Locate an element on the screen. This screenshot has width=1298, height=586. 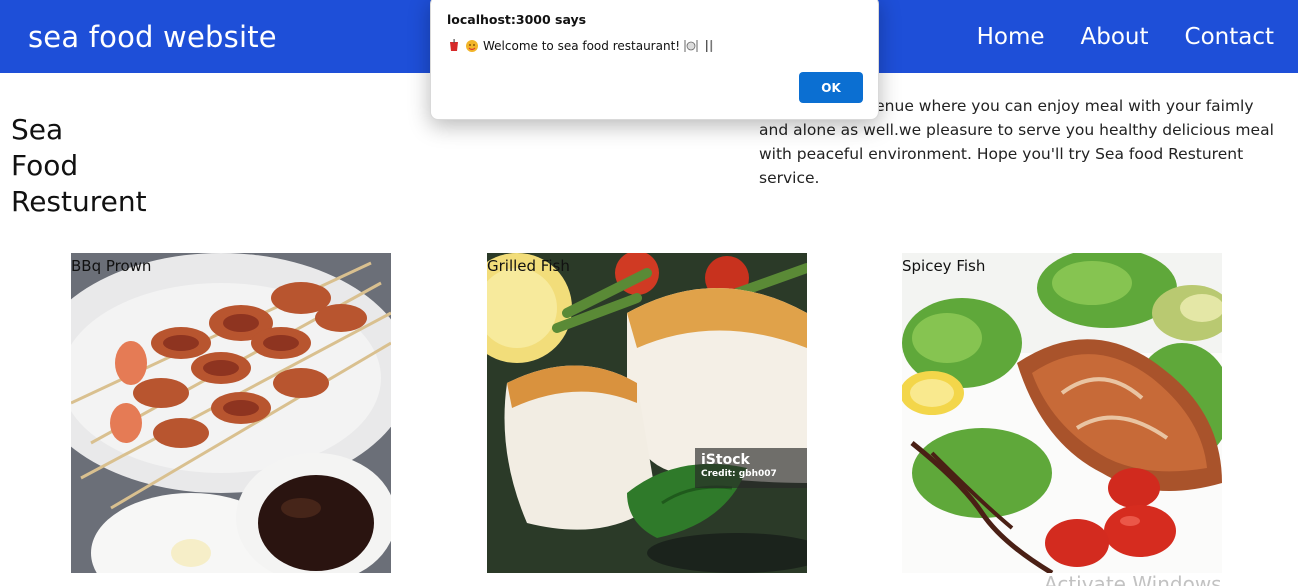
istock-brand: iStock is located at coordinates (725, 460).